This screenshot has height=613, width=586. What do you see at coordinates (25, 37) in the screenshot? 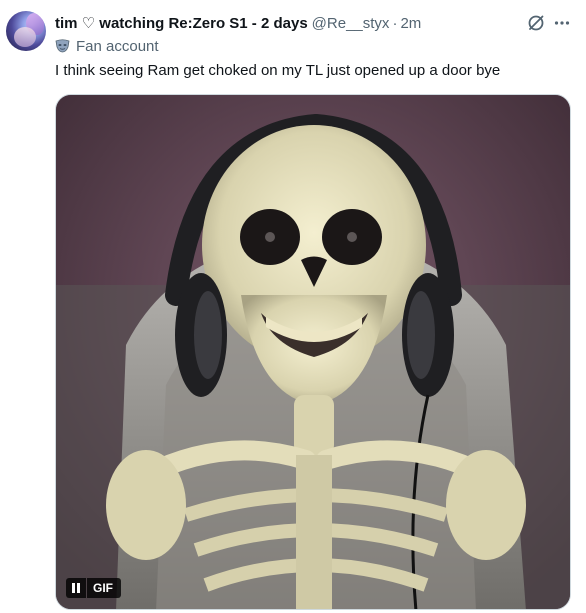
I see `avatar-face` at bounding box center [25, 37].